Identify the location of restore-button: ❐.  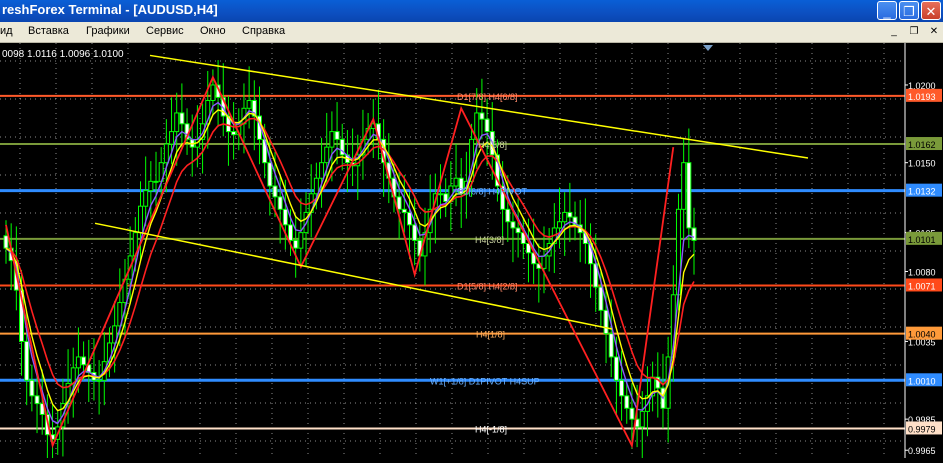
(909, 10).